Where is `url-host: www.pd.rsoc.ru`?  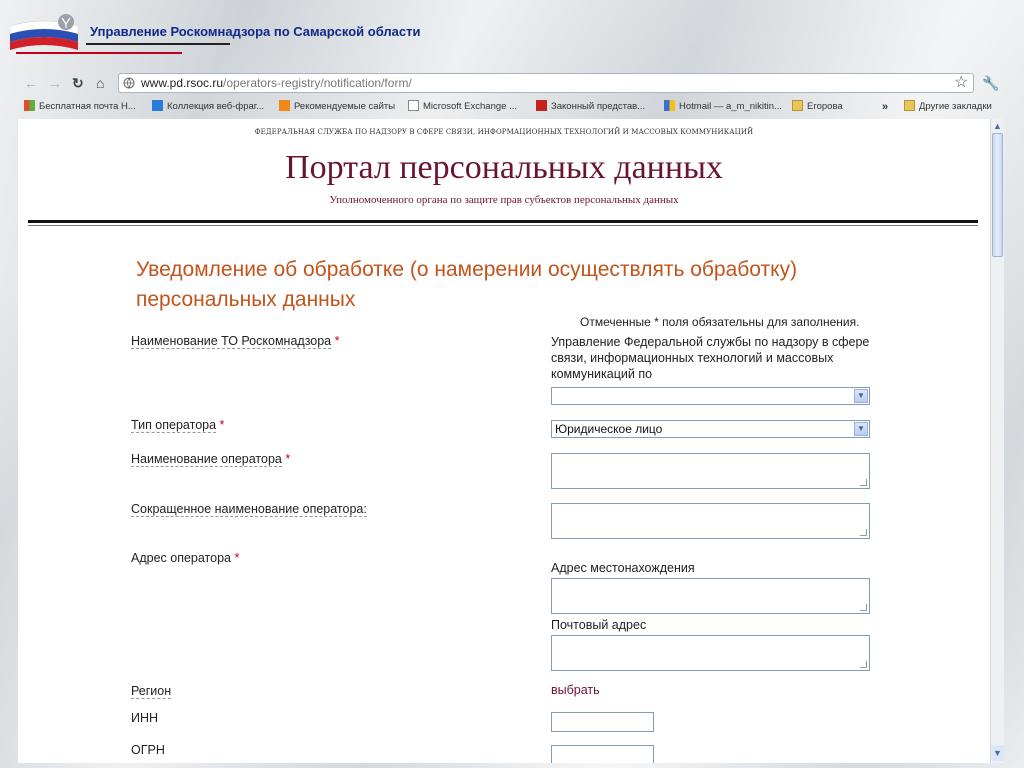
url-host: www.pd.rsoc.ru is located at coordinates (182, 83).